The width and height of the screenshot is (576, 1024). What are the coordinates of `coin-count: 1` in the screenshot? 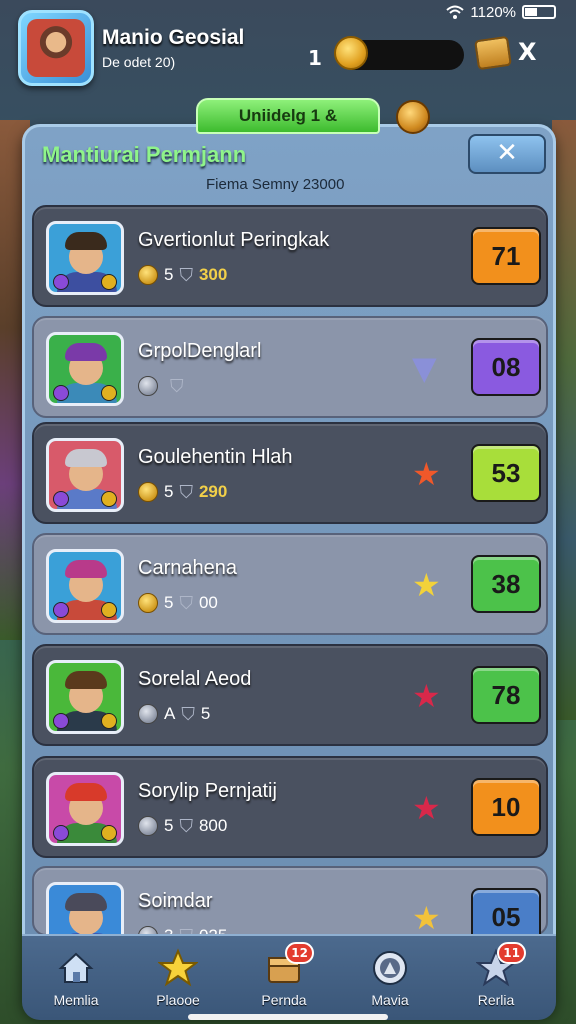 It's located at (315, 58).